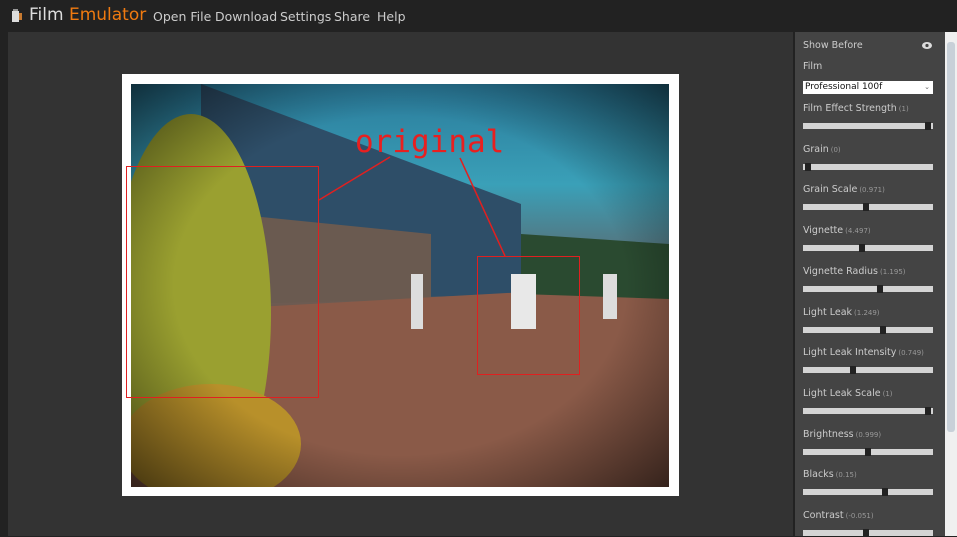  Describe the element at coordinates (835, 149) in the screenshot. I see `slider-value: (0)` at that location.